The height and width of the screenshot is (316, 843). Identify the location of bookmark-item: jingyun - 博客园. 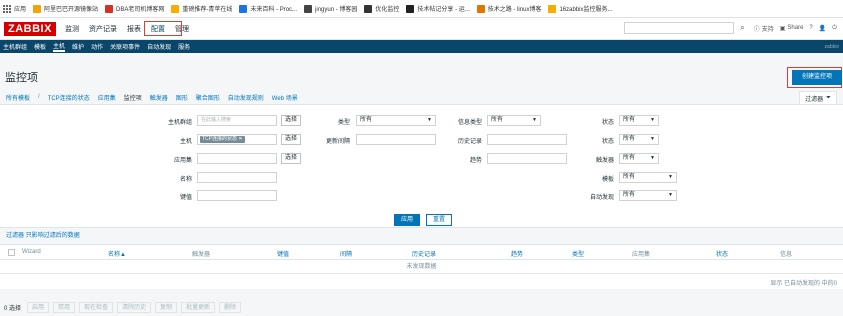
(330, 8).